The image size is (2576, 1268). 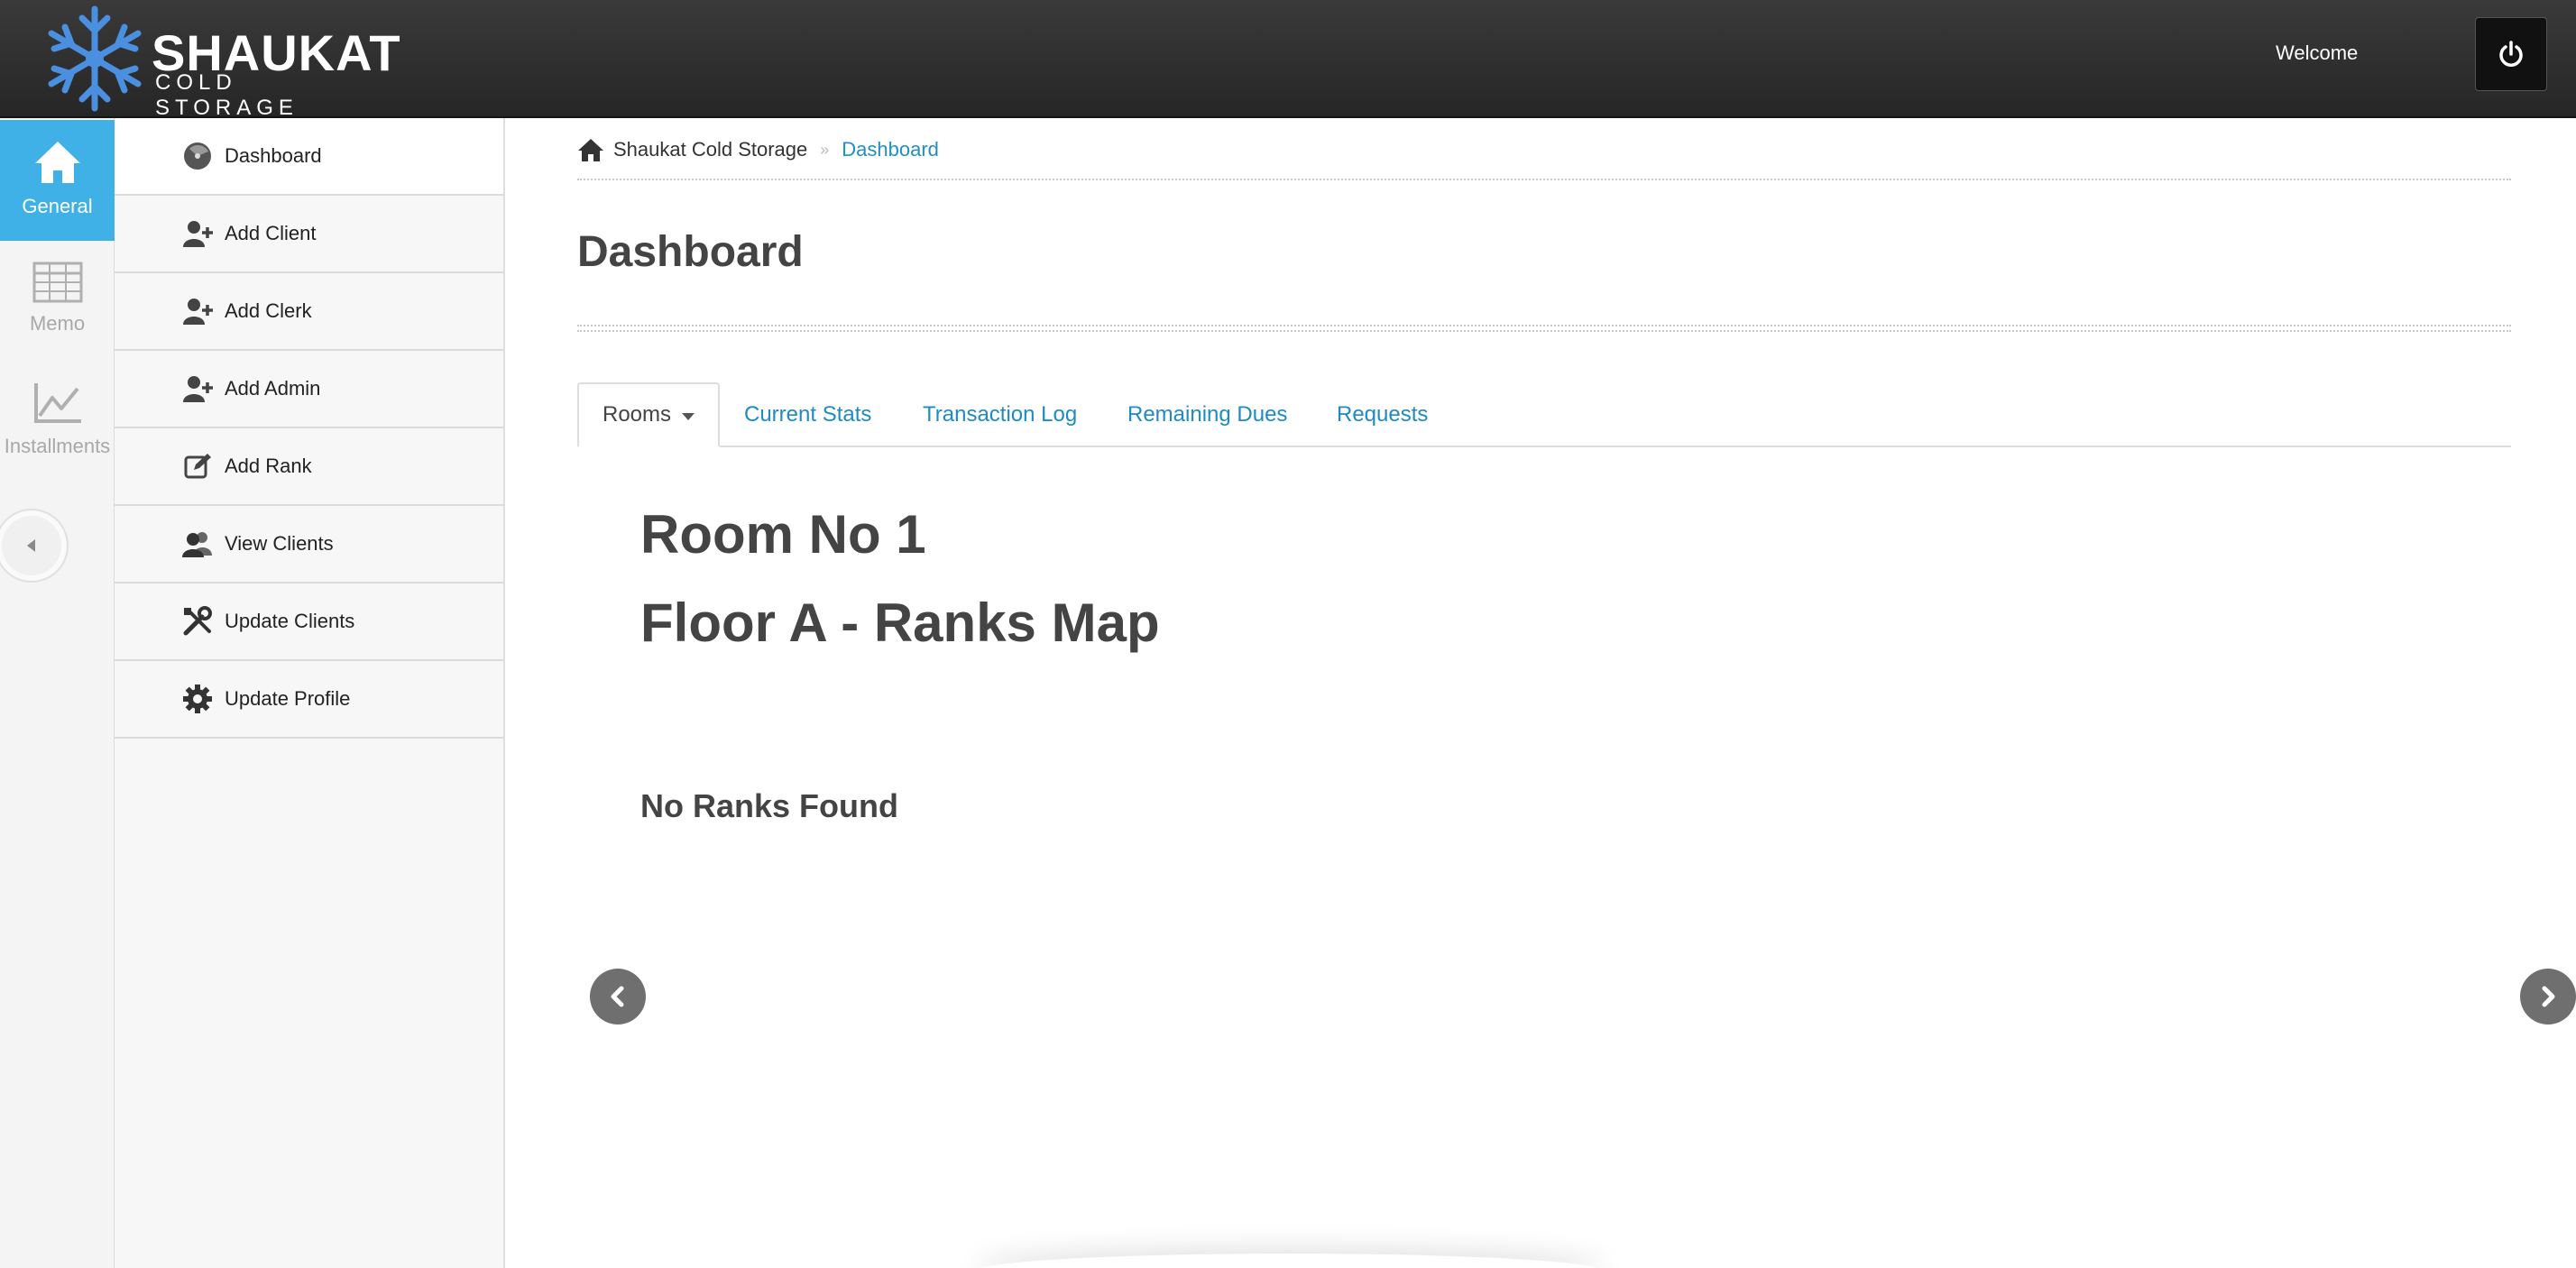 I want to click on sidebar-item-add-admin: Add Admin, so click(x=309, y=389).